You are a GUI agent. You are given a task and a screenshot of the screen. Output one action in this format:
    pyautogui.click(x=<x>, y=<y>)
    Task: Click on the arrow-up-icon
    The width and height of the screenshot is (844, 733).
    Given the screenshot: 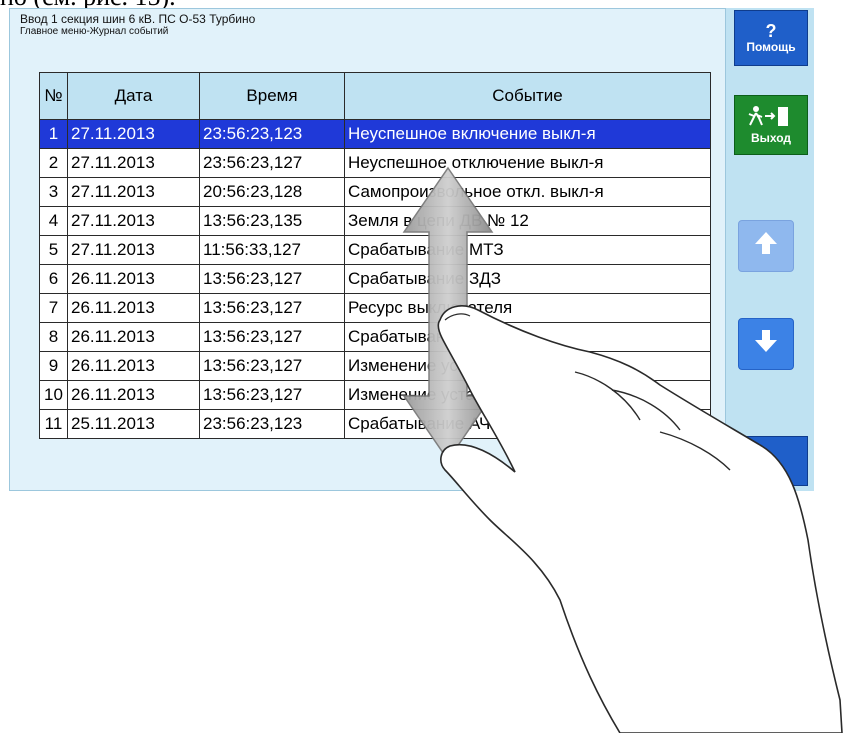 What is the action you would take?
    pyautogui.click(x=766, y=246)
    